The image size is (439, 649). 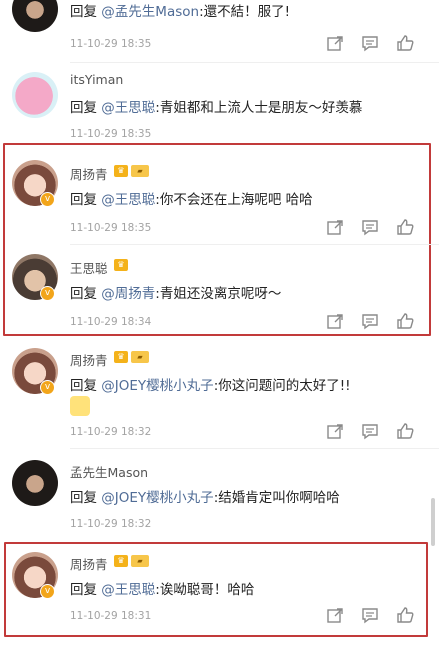 What do you see at coordinates (89, 267) in the screenshot?
I see `username: 王思聪` at bounding box center [89, 267].